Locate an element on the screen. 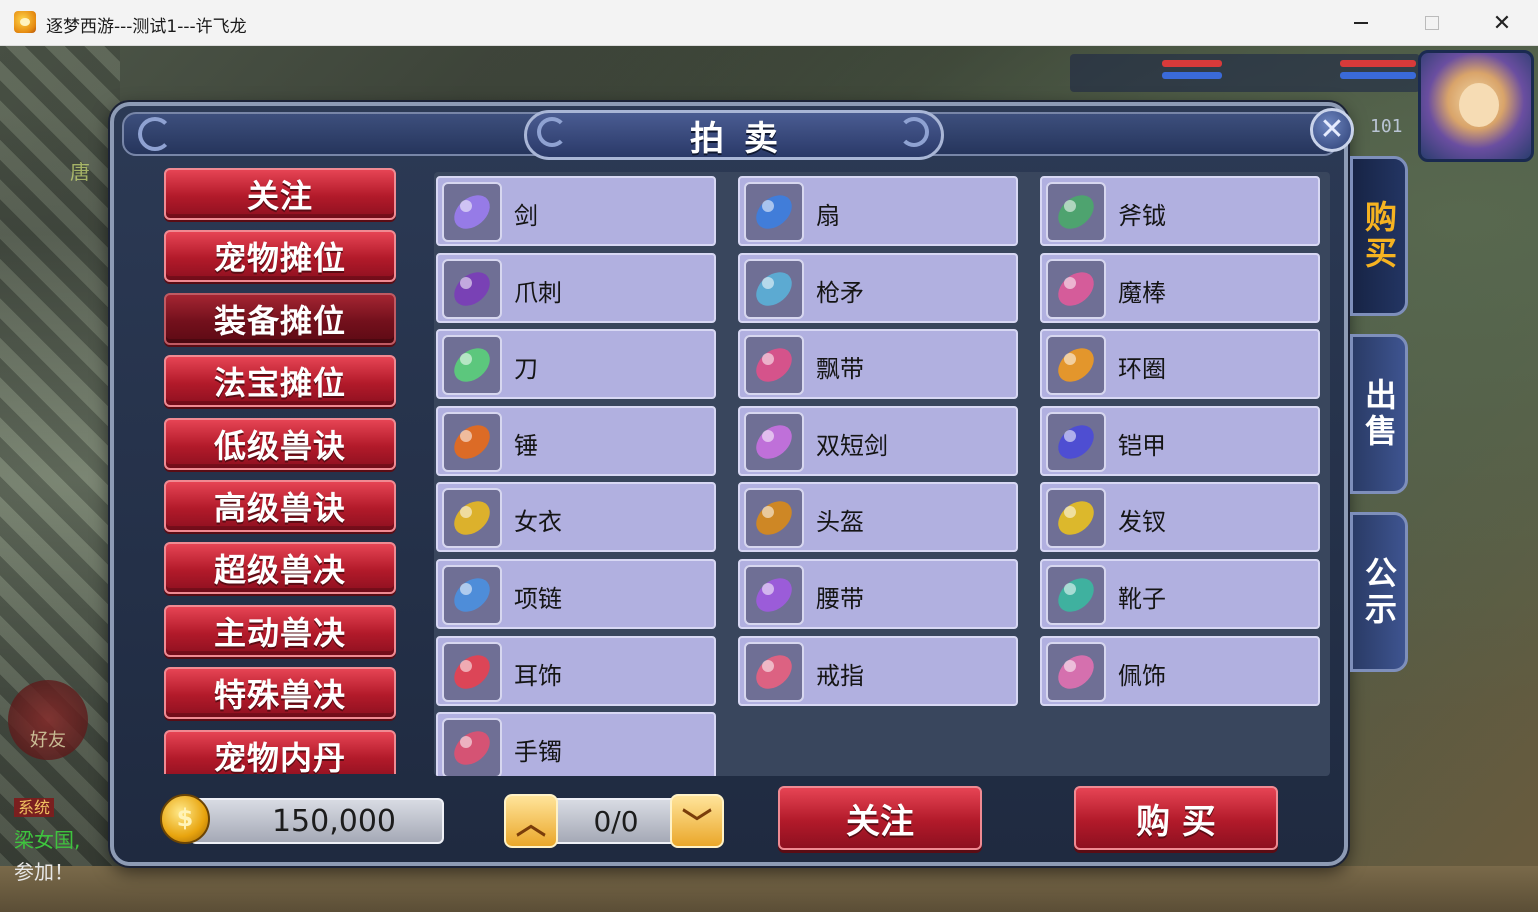 This screenshot has width=1538, height=912. chat-panel: 系统 梁女国, 参加！ is located at coordinates (47, 839).